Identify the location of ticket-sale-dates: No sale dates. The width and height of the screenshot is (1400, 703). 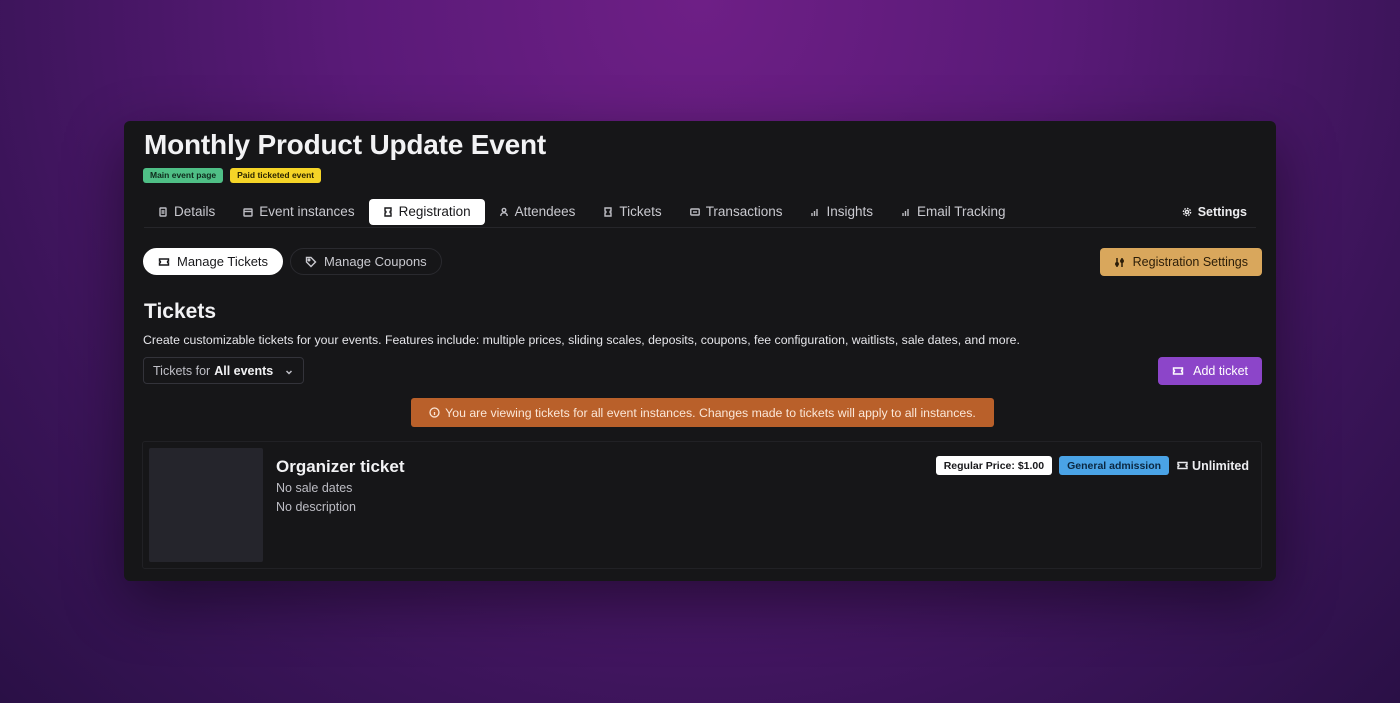
(314, 488).